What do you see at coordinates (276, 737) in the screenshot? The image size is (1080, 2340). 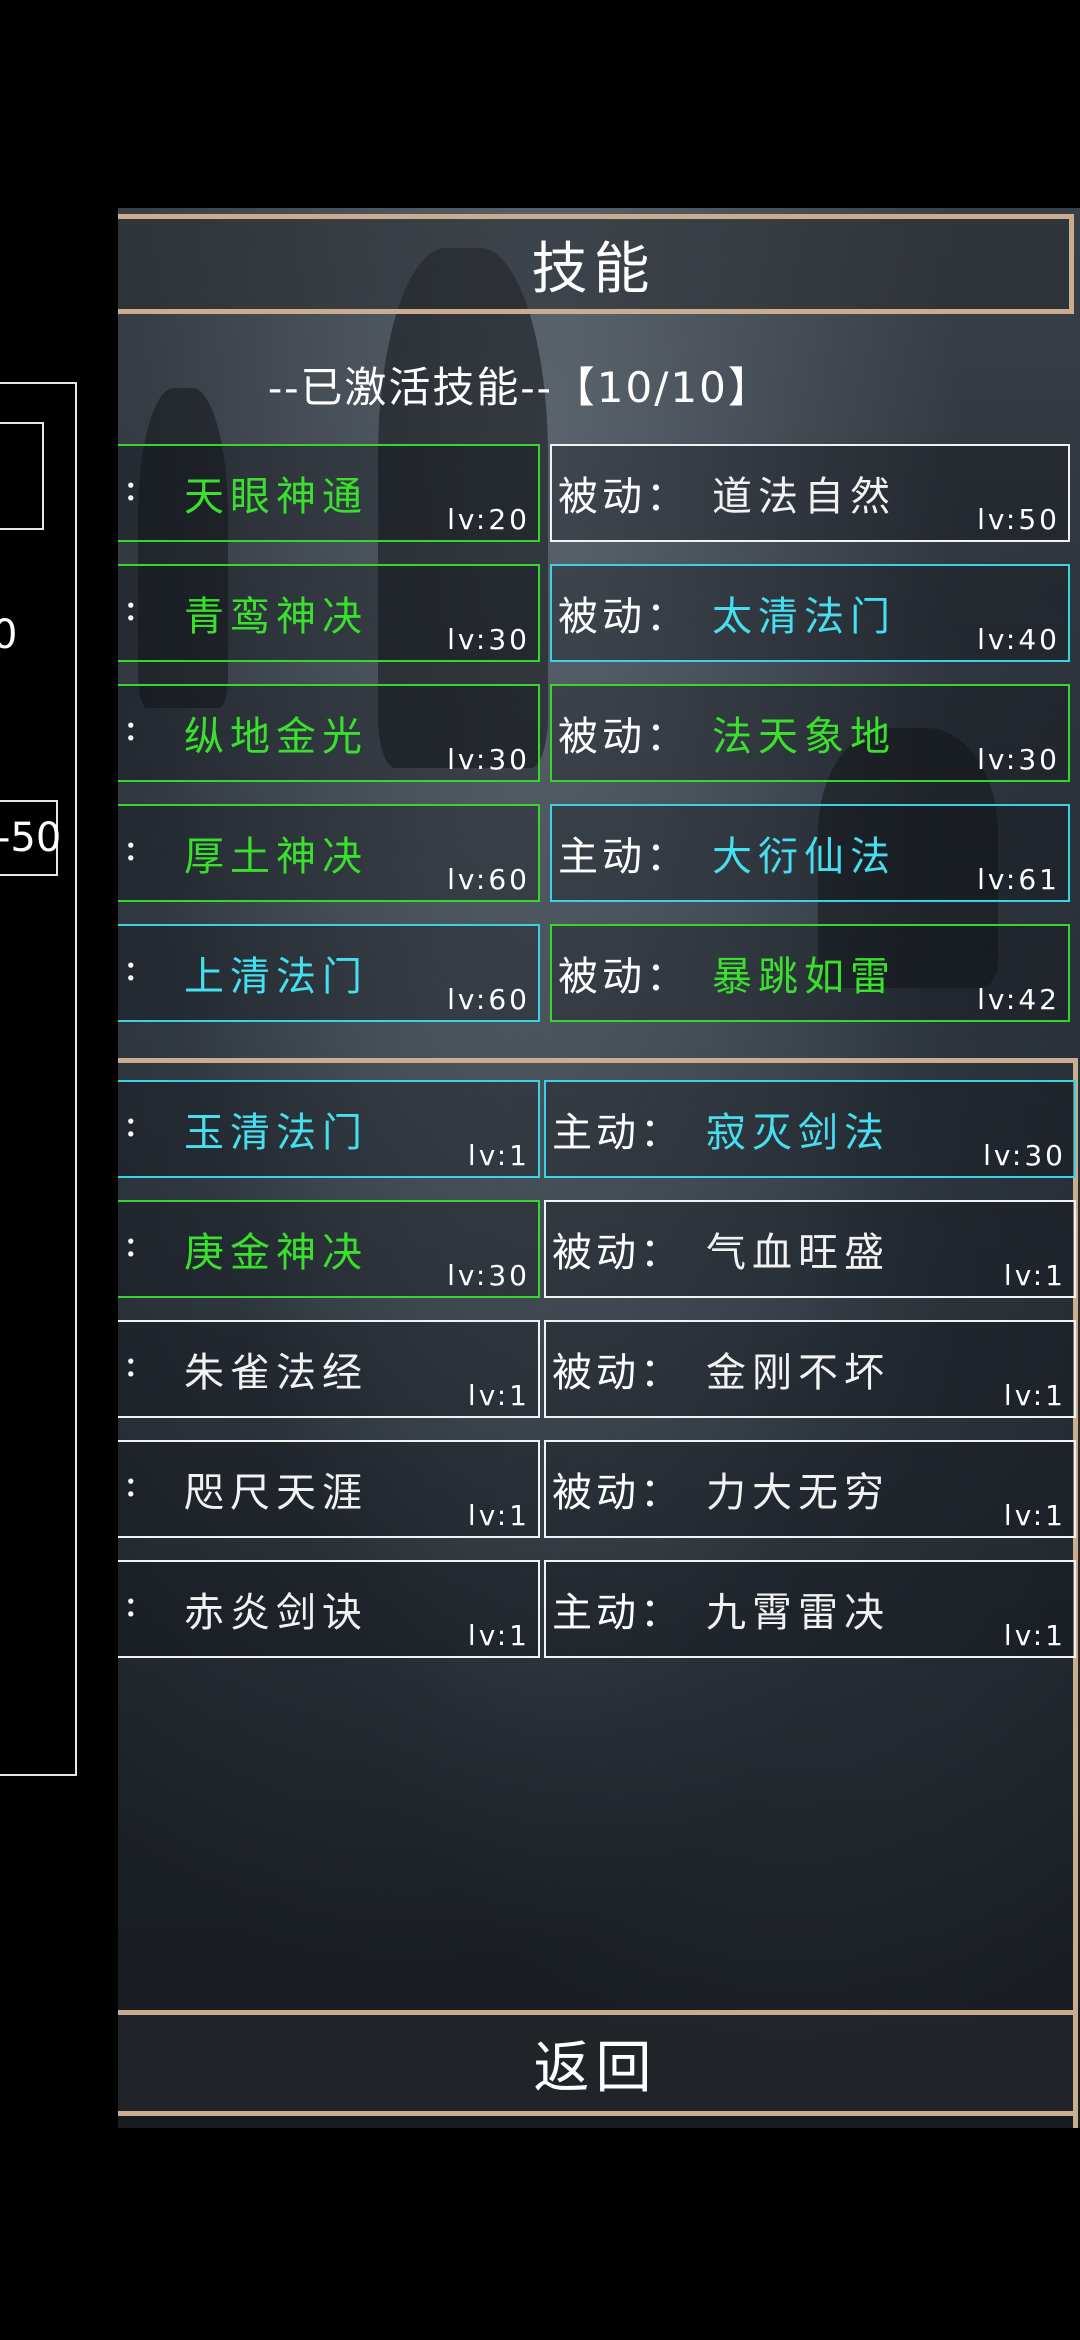 I see `skill-name: 纵地金光` at bounding box center [276, 737].